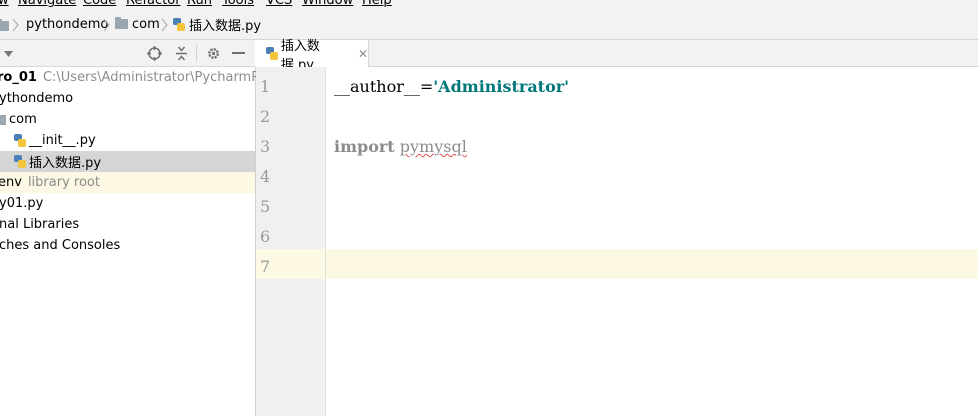 Image resolution: width=978 pixels, height=416 pixels. Describe the element at coordinates (196, 53) in the screenshot. I see `toolbar-divider` at that location.